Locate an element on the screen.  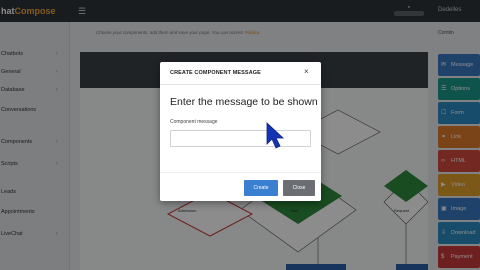
close-icon: × is located at coordinates (306, 72).